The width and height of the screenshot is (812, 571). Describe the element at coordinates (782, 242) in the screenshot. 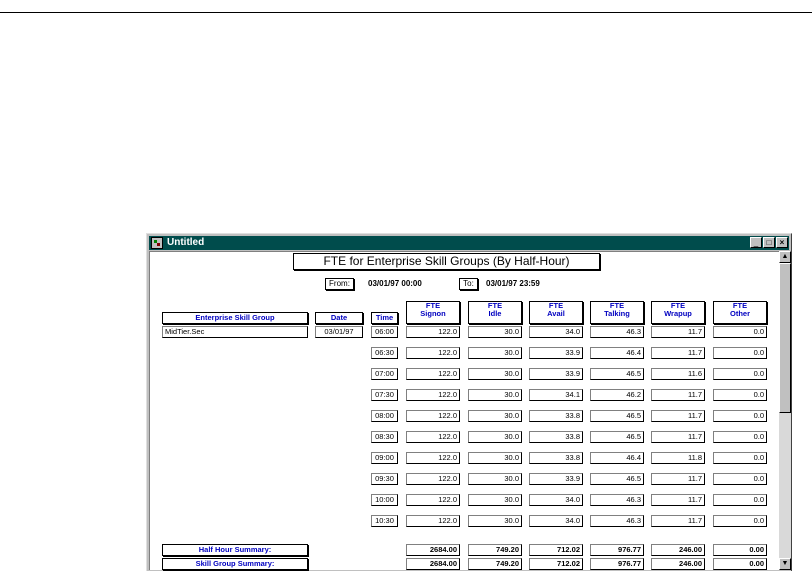

I see `close-button: ×` at that location.